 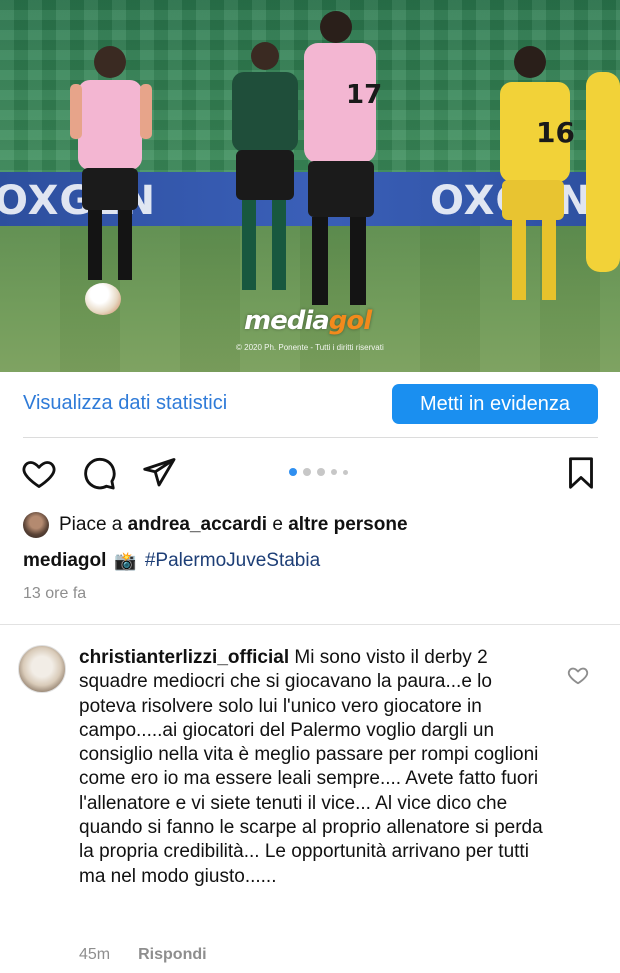 I want to click on watermark-brand-a: media, so click(x=287, y=321).